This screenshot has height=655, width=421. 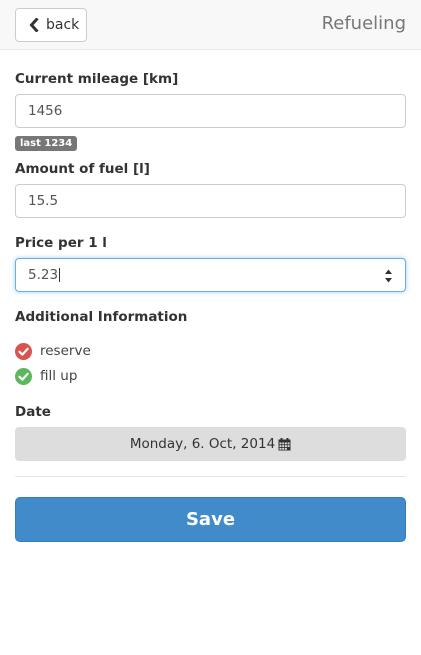 What do you see at coordinates (210, 351) in the screenshot?
I see `reserve-option: reserve` at bounding box center [210, 351].